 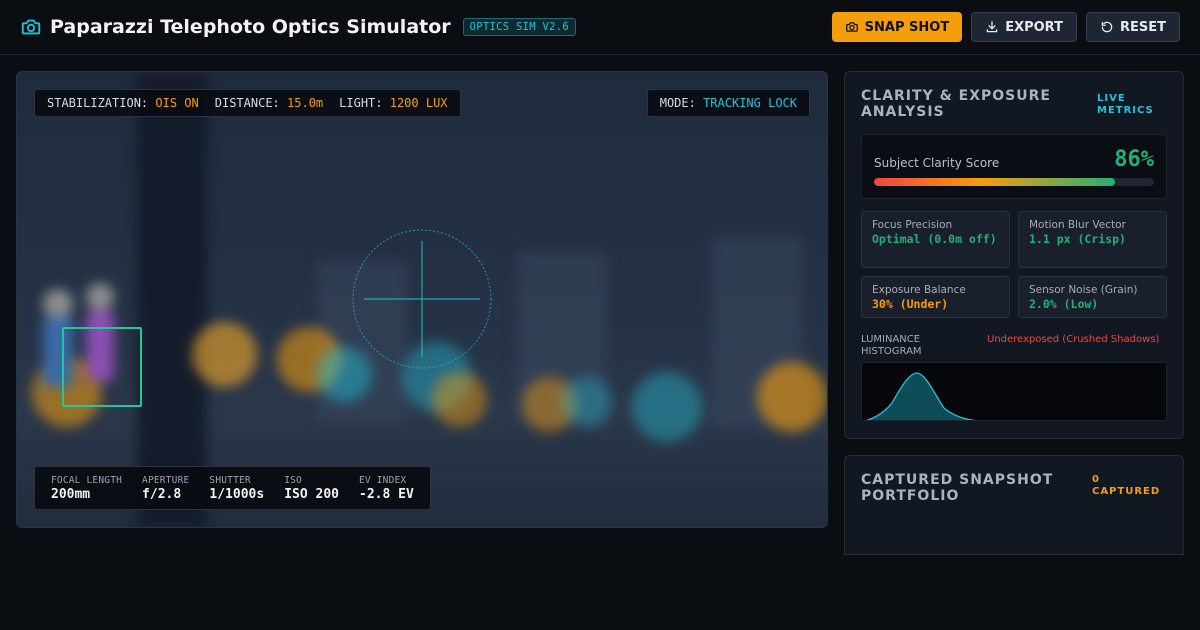 I want to click on motion-blur-metric: Motion Blur Vector 1.1 px (Crisp), so click(x=1092, y=239).